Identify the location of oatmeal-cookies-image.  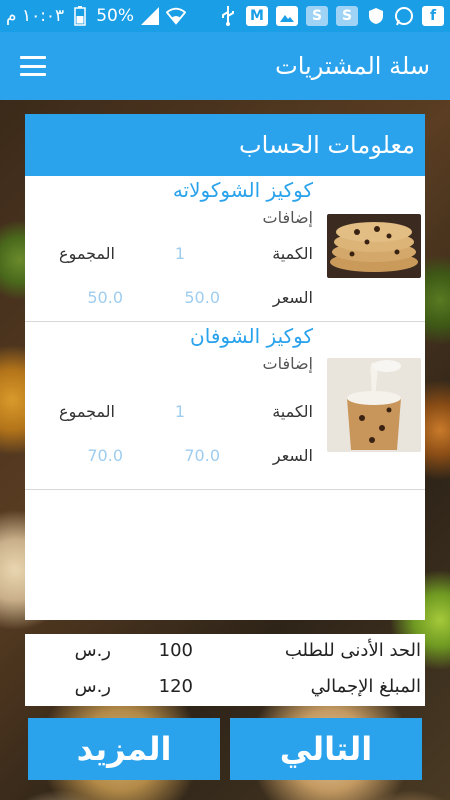
(374, 405).